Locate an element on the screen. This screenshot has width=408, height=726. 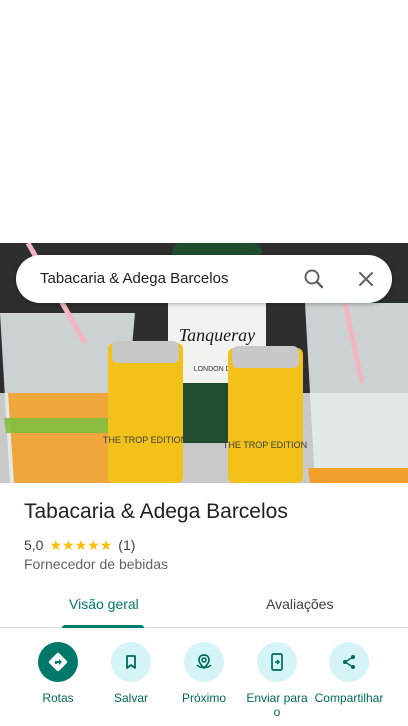
directions-button: Rotas is located at coordinates (58, 672).